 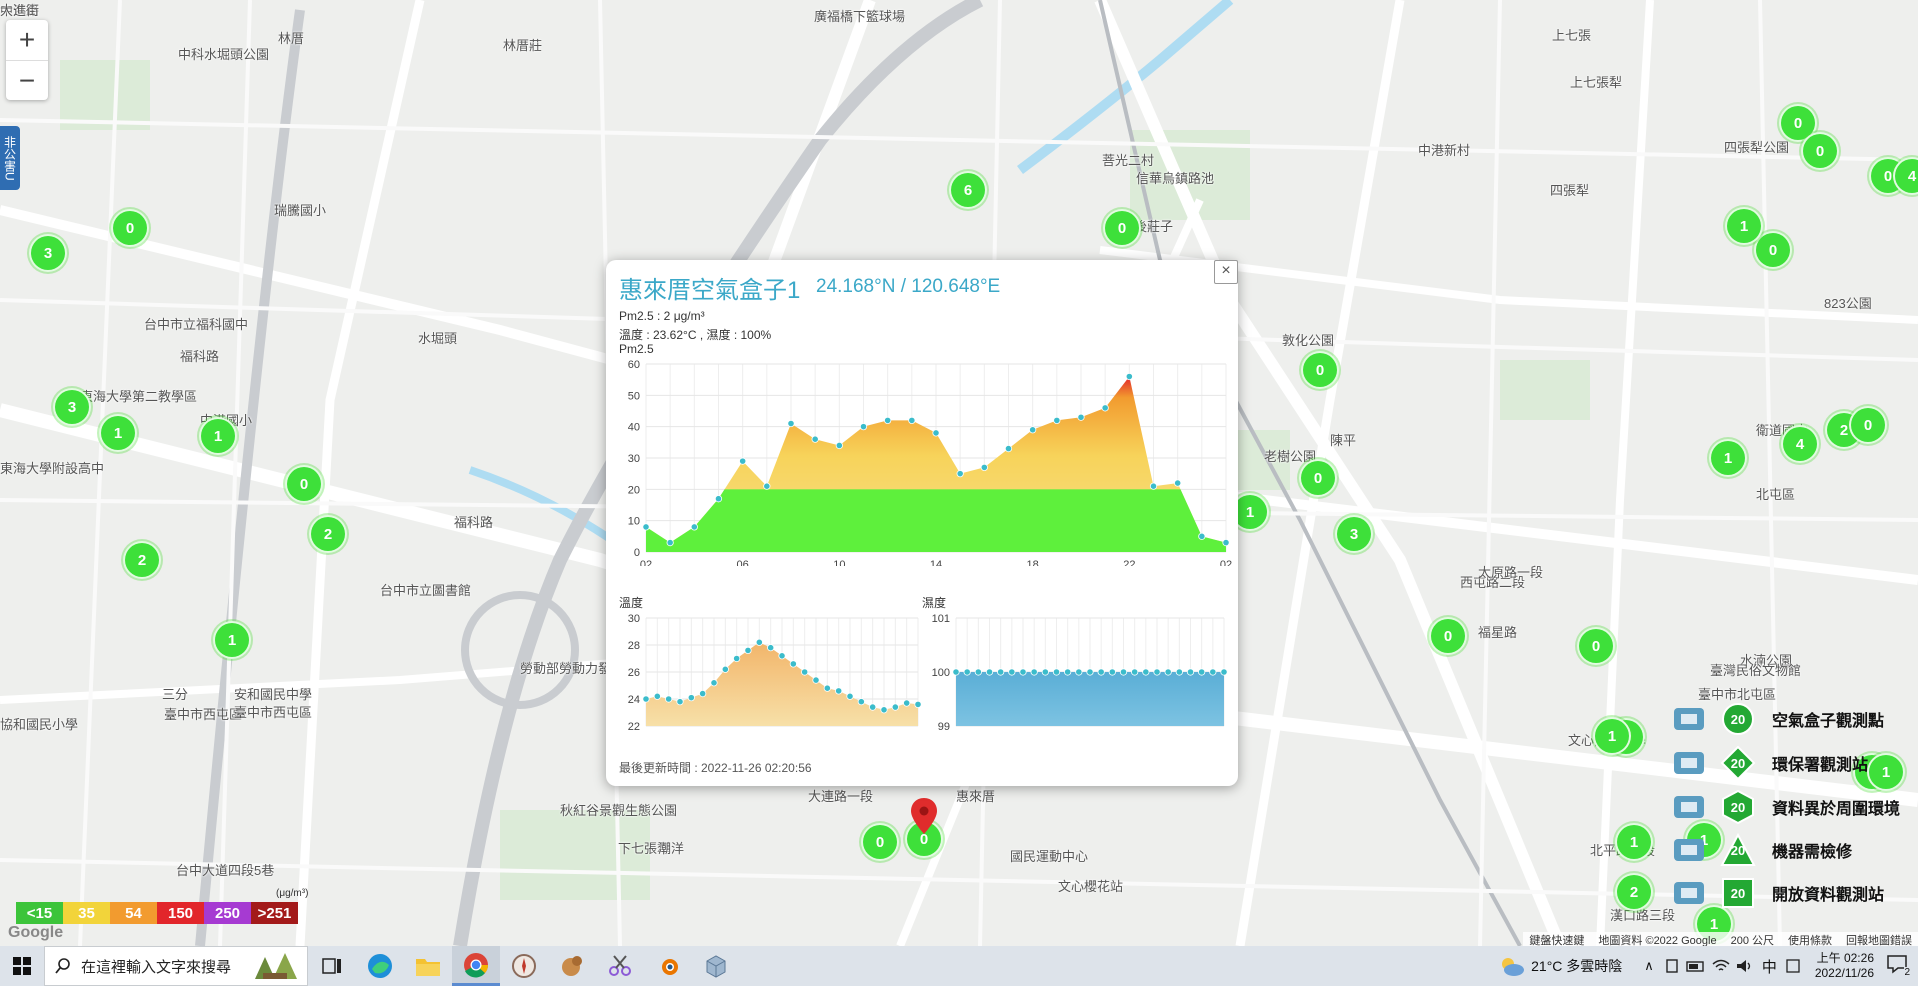 I want to click on wifi-icon, so click(x=1721, y=966).